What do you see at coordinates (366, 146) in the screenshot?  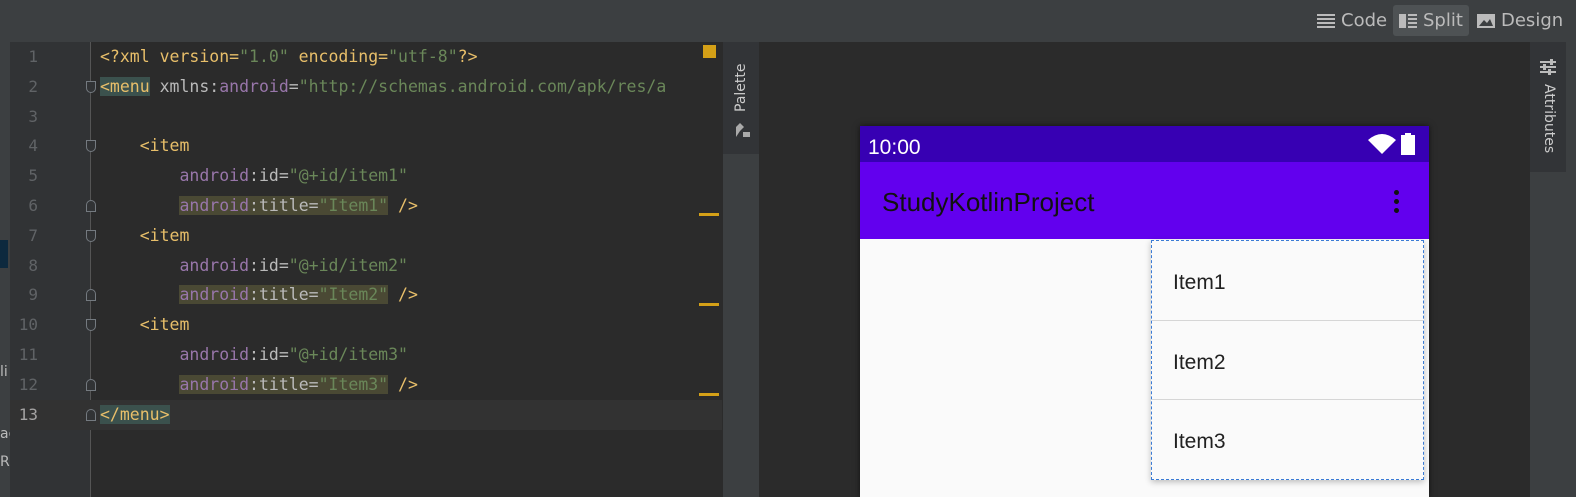 I see `code-line: 4 <item` at bounding box center [366, 146].